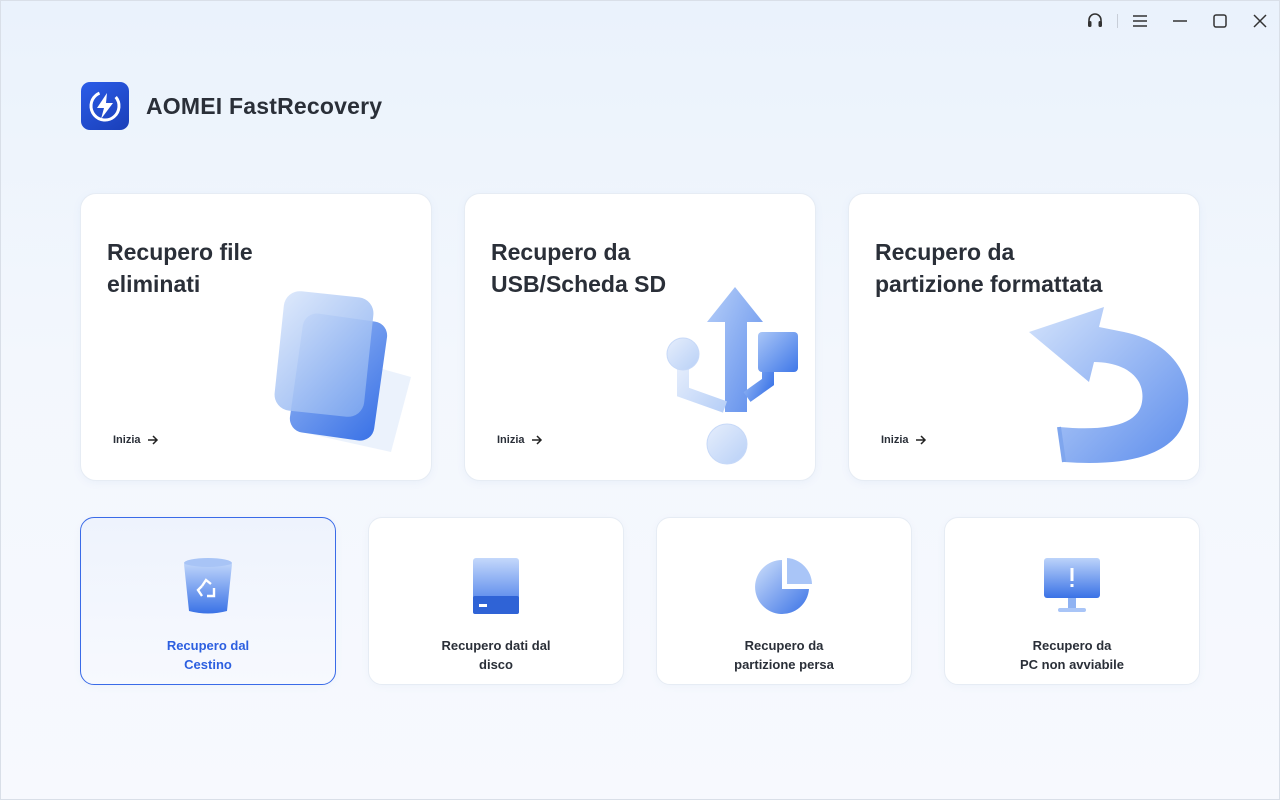 The width and height of the screenshot is (1280, 800). I want to click on card-deleted-file-recovery: Recupero file eliminati Inizia, so click(256, 337).